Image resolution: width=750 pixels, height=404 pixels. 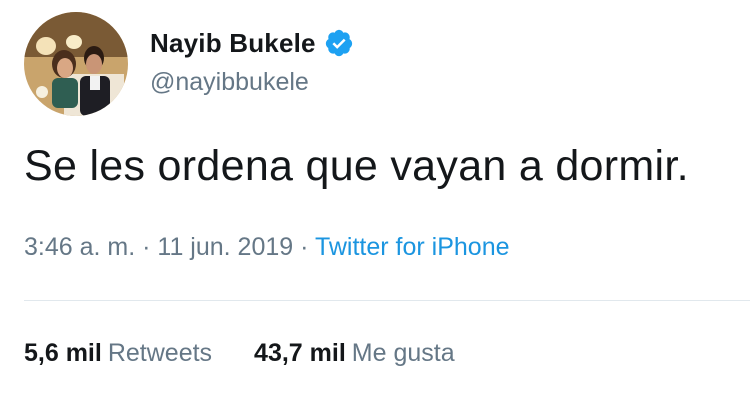 I want to click on likes-count: 43,7 mil, so click(x=300, y=353).